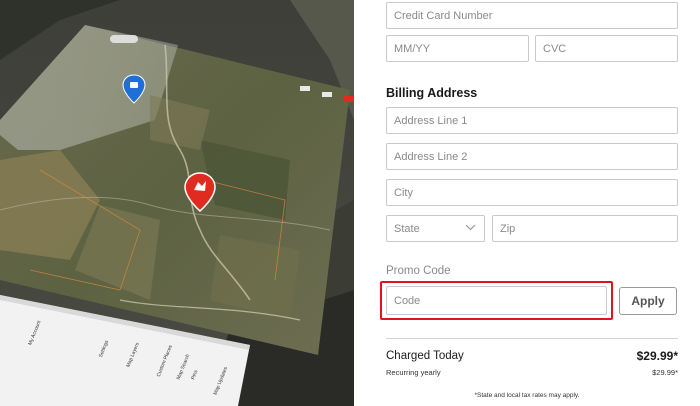 The width and height of the screenshot is (700, 406). What do you see at coordinates (403, 192) in the screenshot?
I see `city-placeholder: City` at bounding box center [403, 192].